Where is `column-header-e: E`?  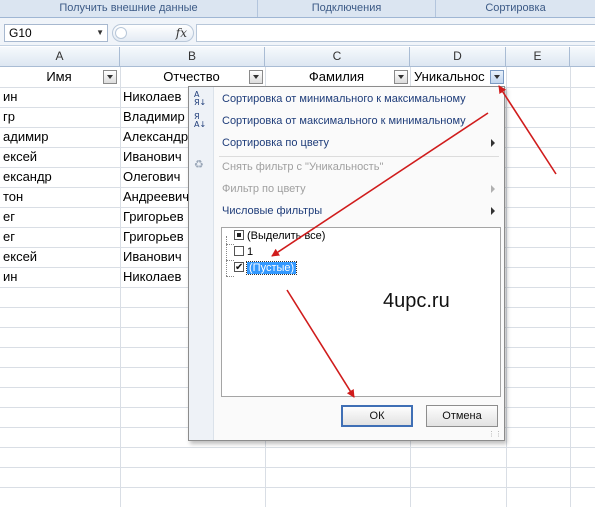
column-header-e: E is located at coordinates (538, 57).